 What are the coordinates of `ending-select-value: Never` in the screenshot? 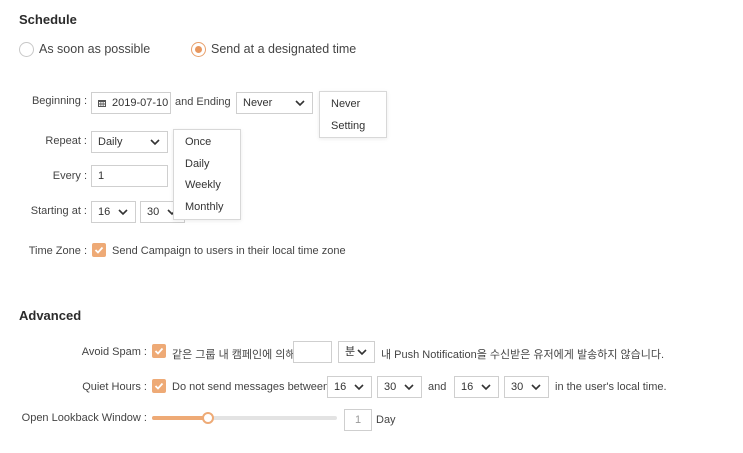 It's located at (258, 103).